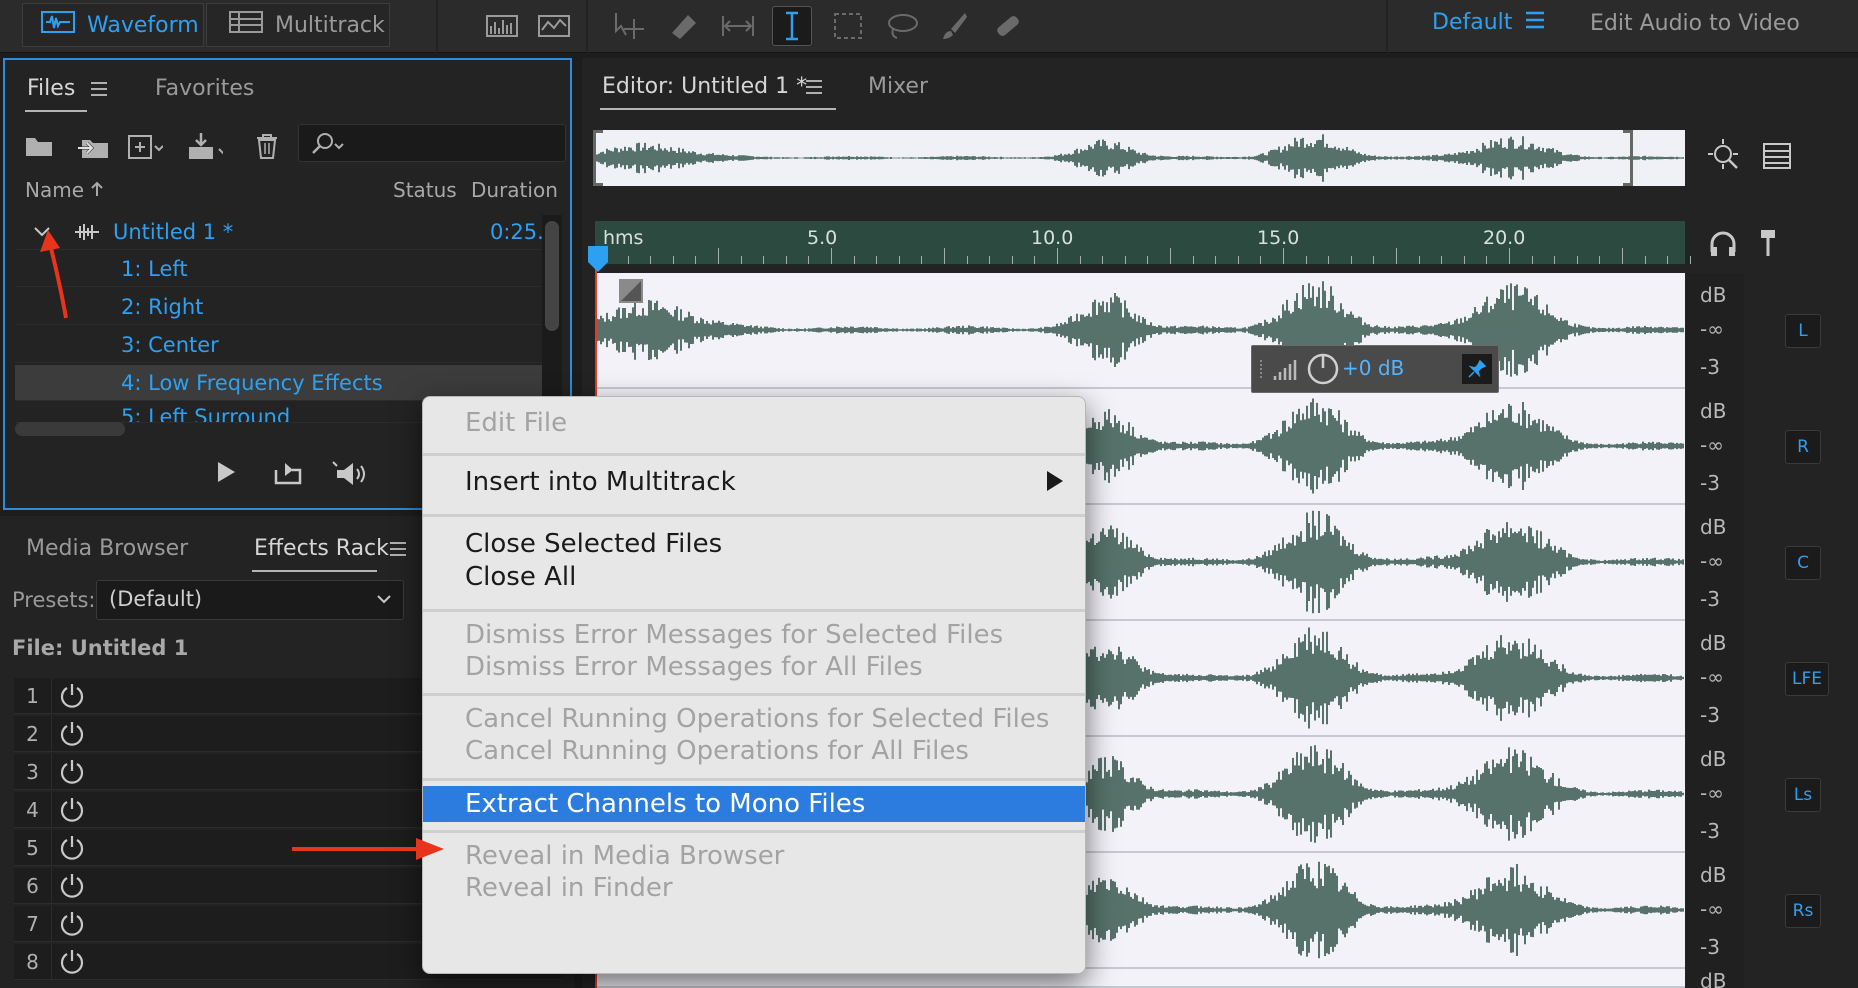  What do you see at coordinates (1803, 331) in the screenshot?
I see `channel-badge-l: L` at bounding box center [1803, 331].